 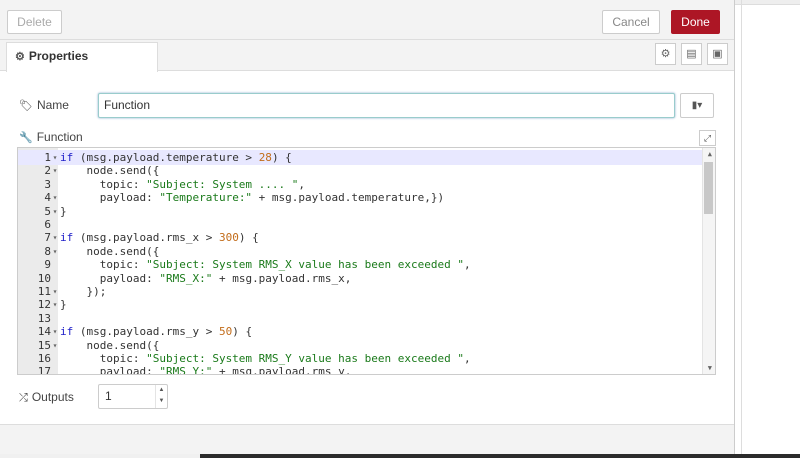 What do you see at coordinates (767, 2) in the screenshot?
I see `sidebar-header` at bounding box center [767, 2].